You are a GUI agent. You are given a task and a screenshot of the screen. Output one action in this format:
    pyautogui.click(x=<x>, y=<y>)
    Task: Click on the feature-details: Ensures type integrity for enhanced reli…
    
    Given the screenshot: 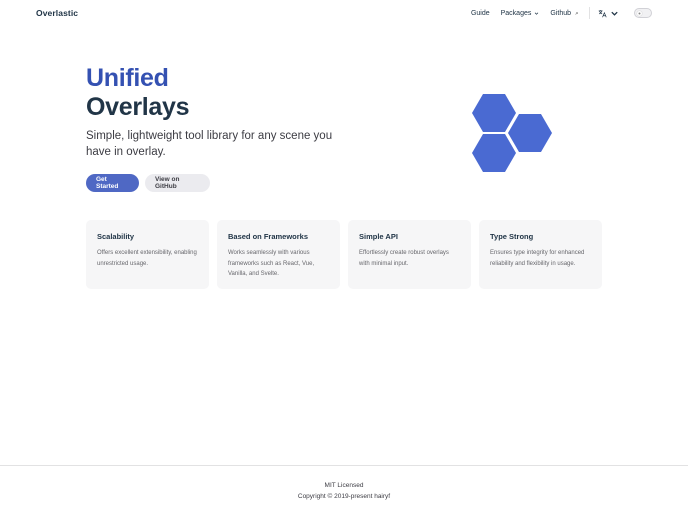 What is the action you would take?
    pyautogui.click(x=537, y=258)
    